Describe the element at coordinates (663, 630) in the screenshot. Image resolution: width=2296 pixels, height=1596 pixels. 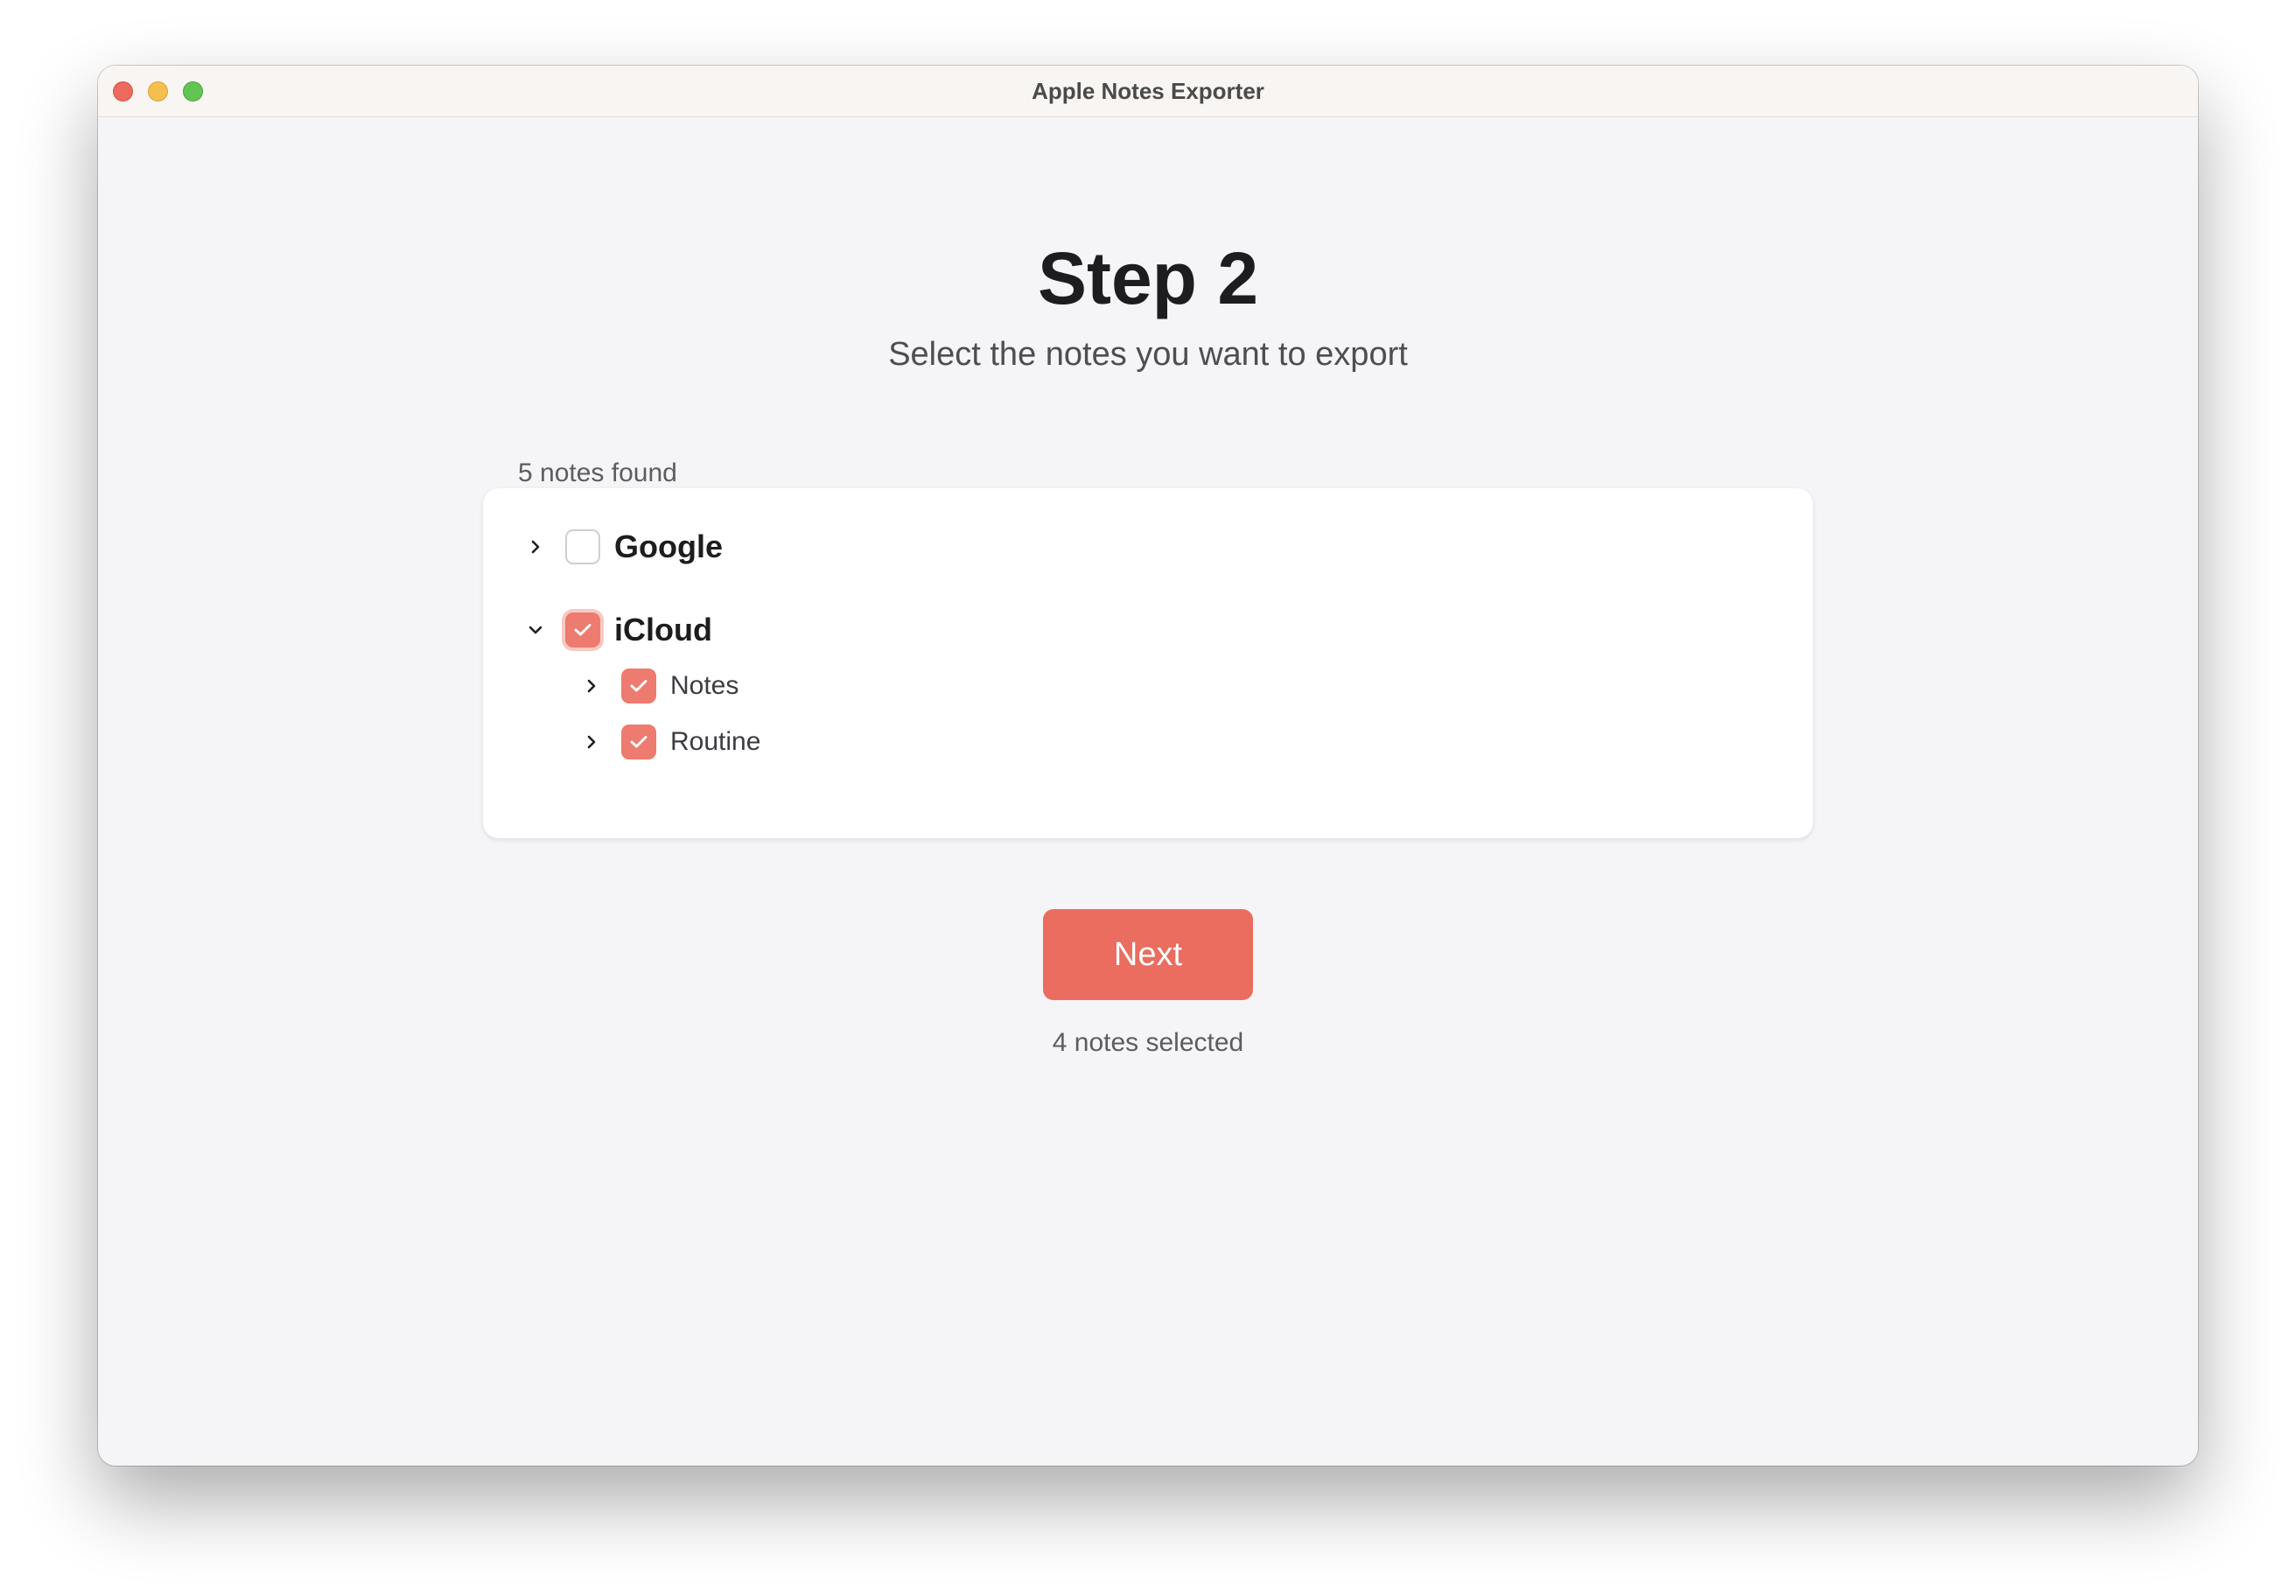
I see `tree-item-label: iCloud` at that location.